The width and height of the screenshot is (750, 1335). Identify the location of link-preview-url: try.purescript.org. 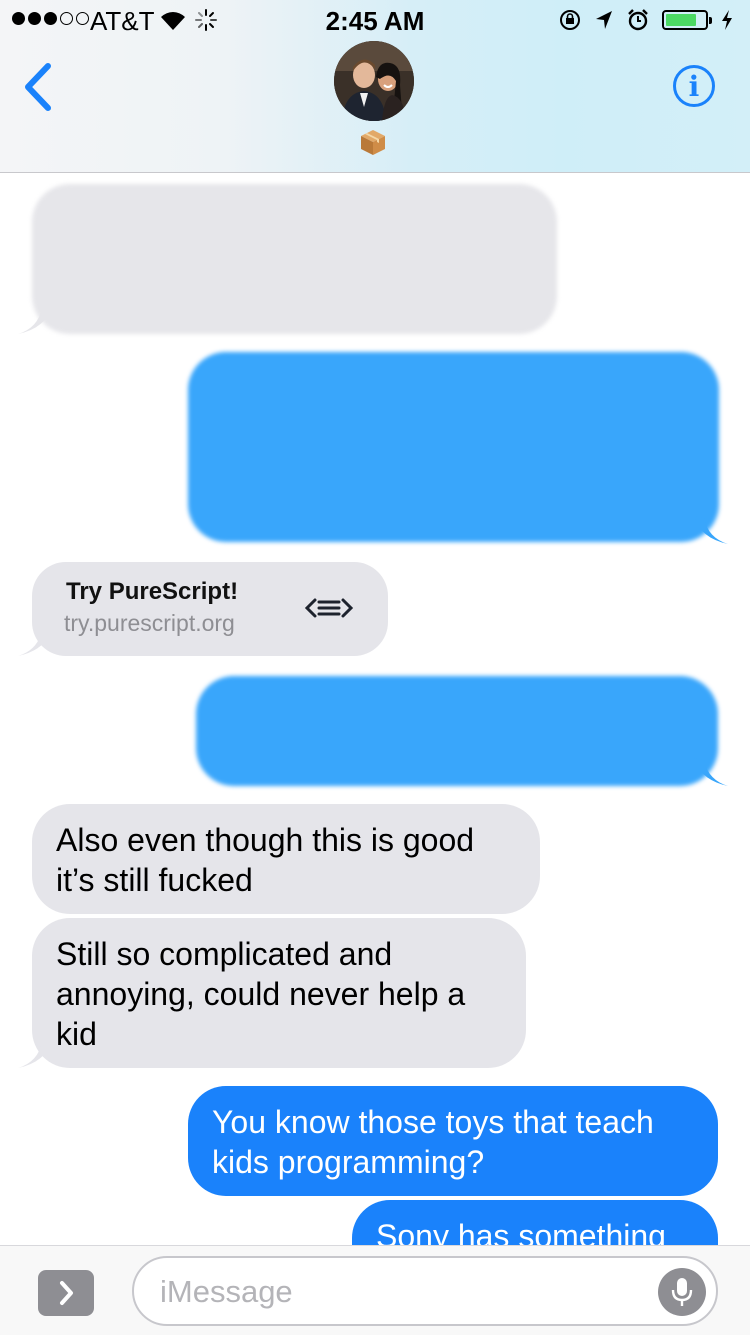
(149, 623).